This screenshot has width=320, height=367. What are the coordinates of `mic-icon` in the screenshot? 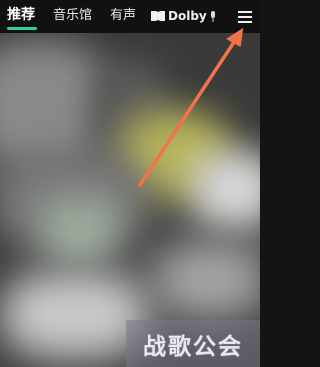 It's located at (213, 16).